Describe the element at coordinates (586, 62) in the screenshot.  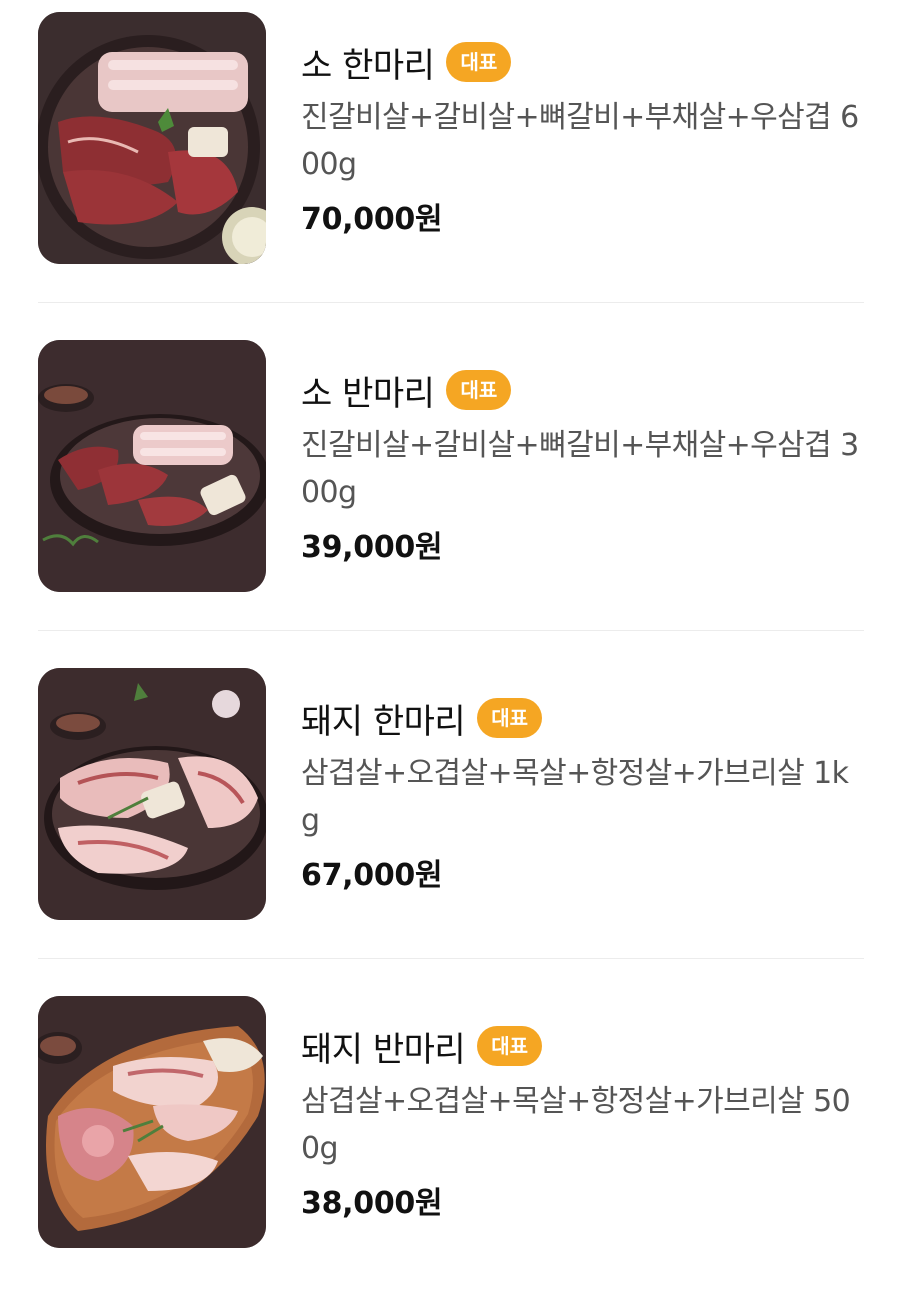
I see `name-row: 소 한마리 대표` at that location.